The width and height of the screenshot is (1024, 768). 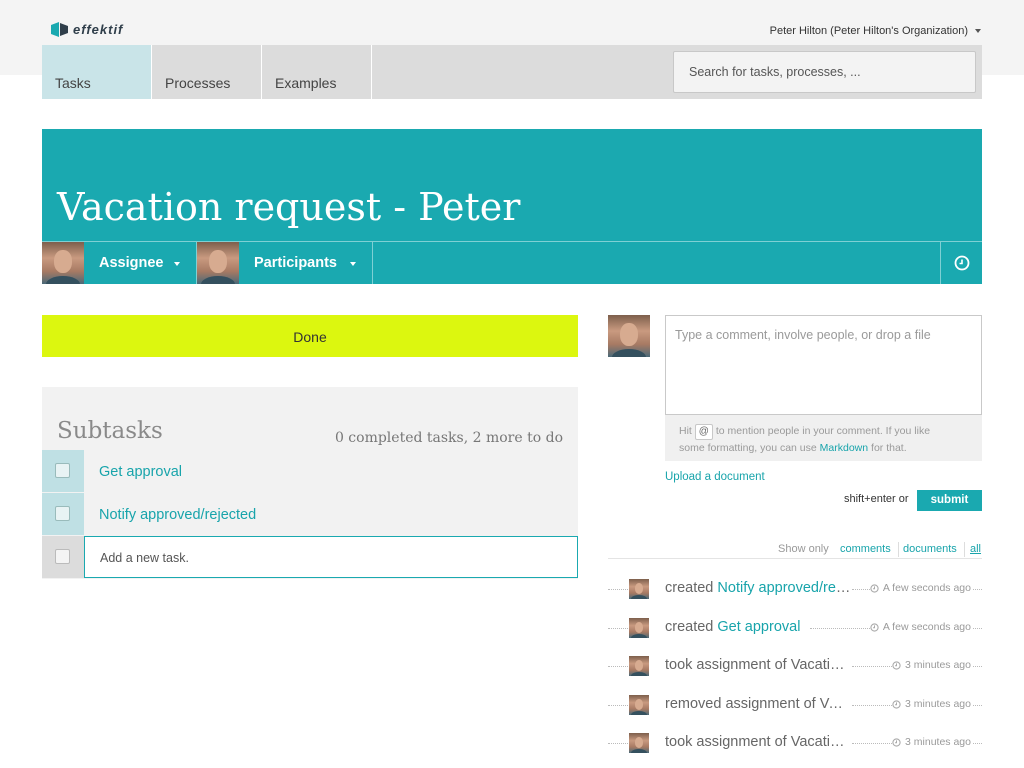 I want to click on activity-target-link: Notify approved/rejected, so click(x=784, y=588).